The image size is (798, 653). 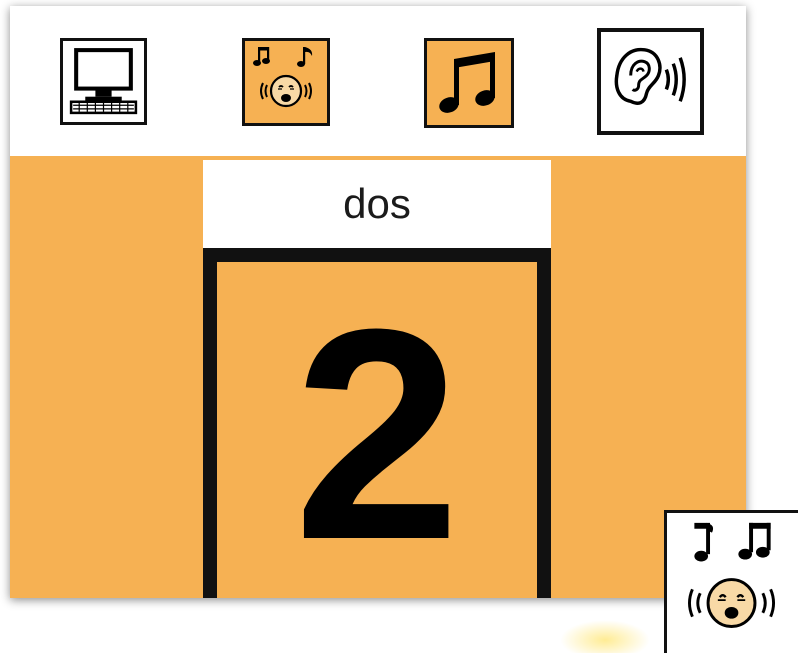 I want to click on singing-button, so click(x=286, y=82).